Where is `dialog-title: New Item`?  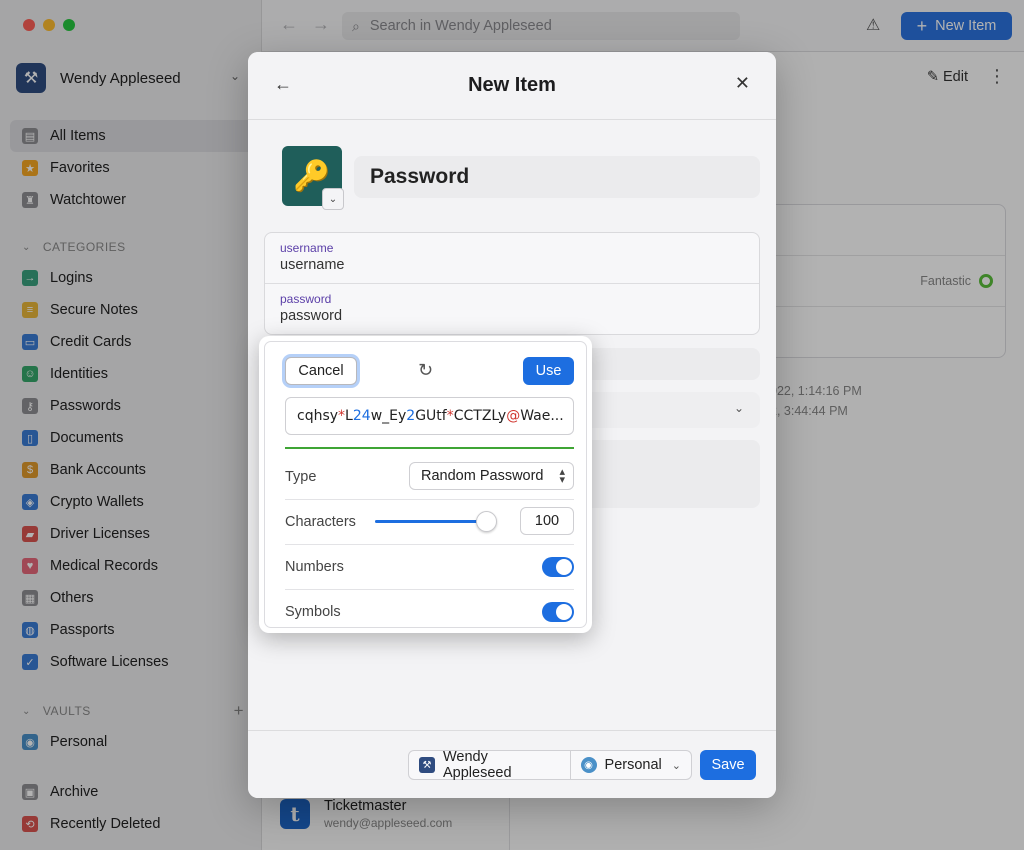 dialog-title: New Item is located at coordinates (512, 85).